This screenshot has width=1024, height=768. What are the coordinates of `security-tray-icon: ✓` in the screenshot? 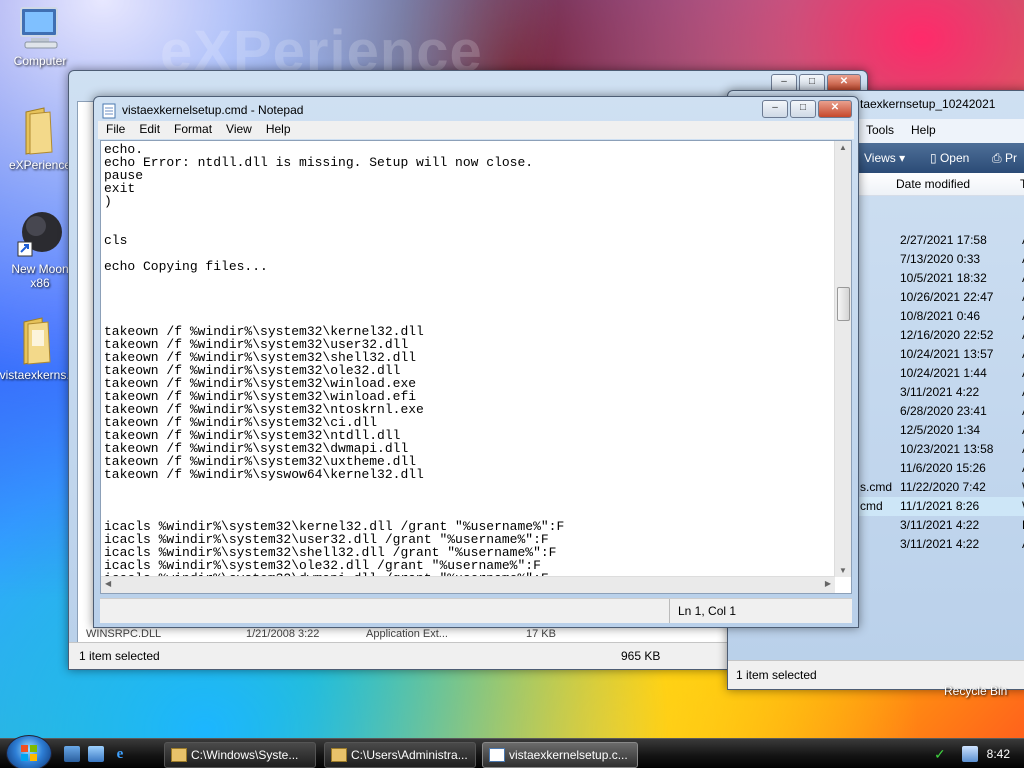 It's located at (942, 754).